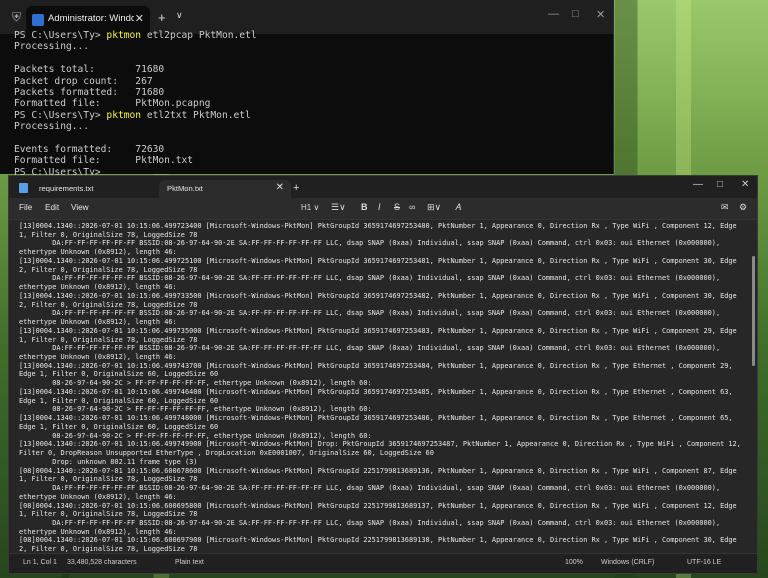 This screenshot has width=768, height=578. I want to click on menubar: File Edit View H1 ∨ ☰∨ B I S ∞ ⊞∨ 𝐴 ✉ ⚙, so click(383, 209).